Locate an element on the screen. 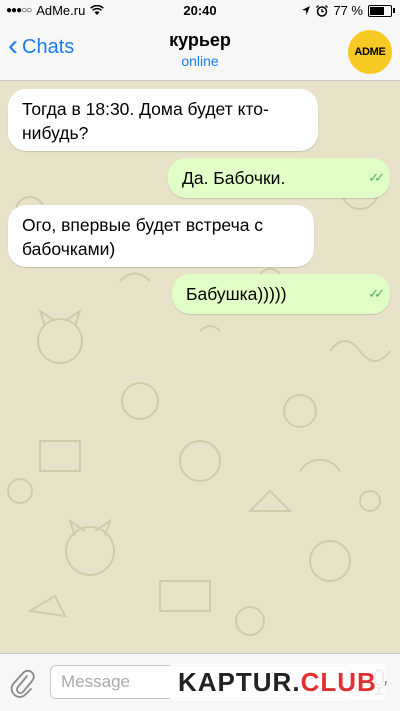 This screenshot has width=400, height=711. contact-status: online is located at coordinates (200, 61).